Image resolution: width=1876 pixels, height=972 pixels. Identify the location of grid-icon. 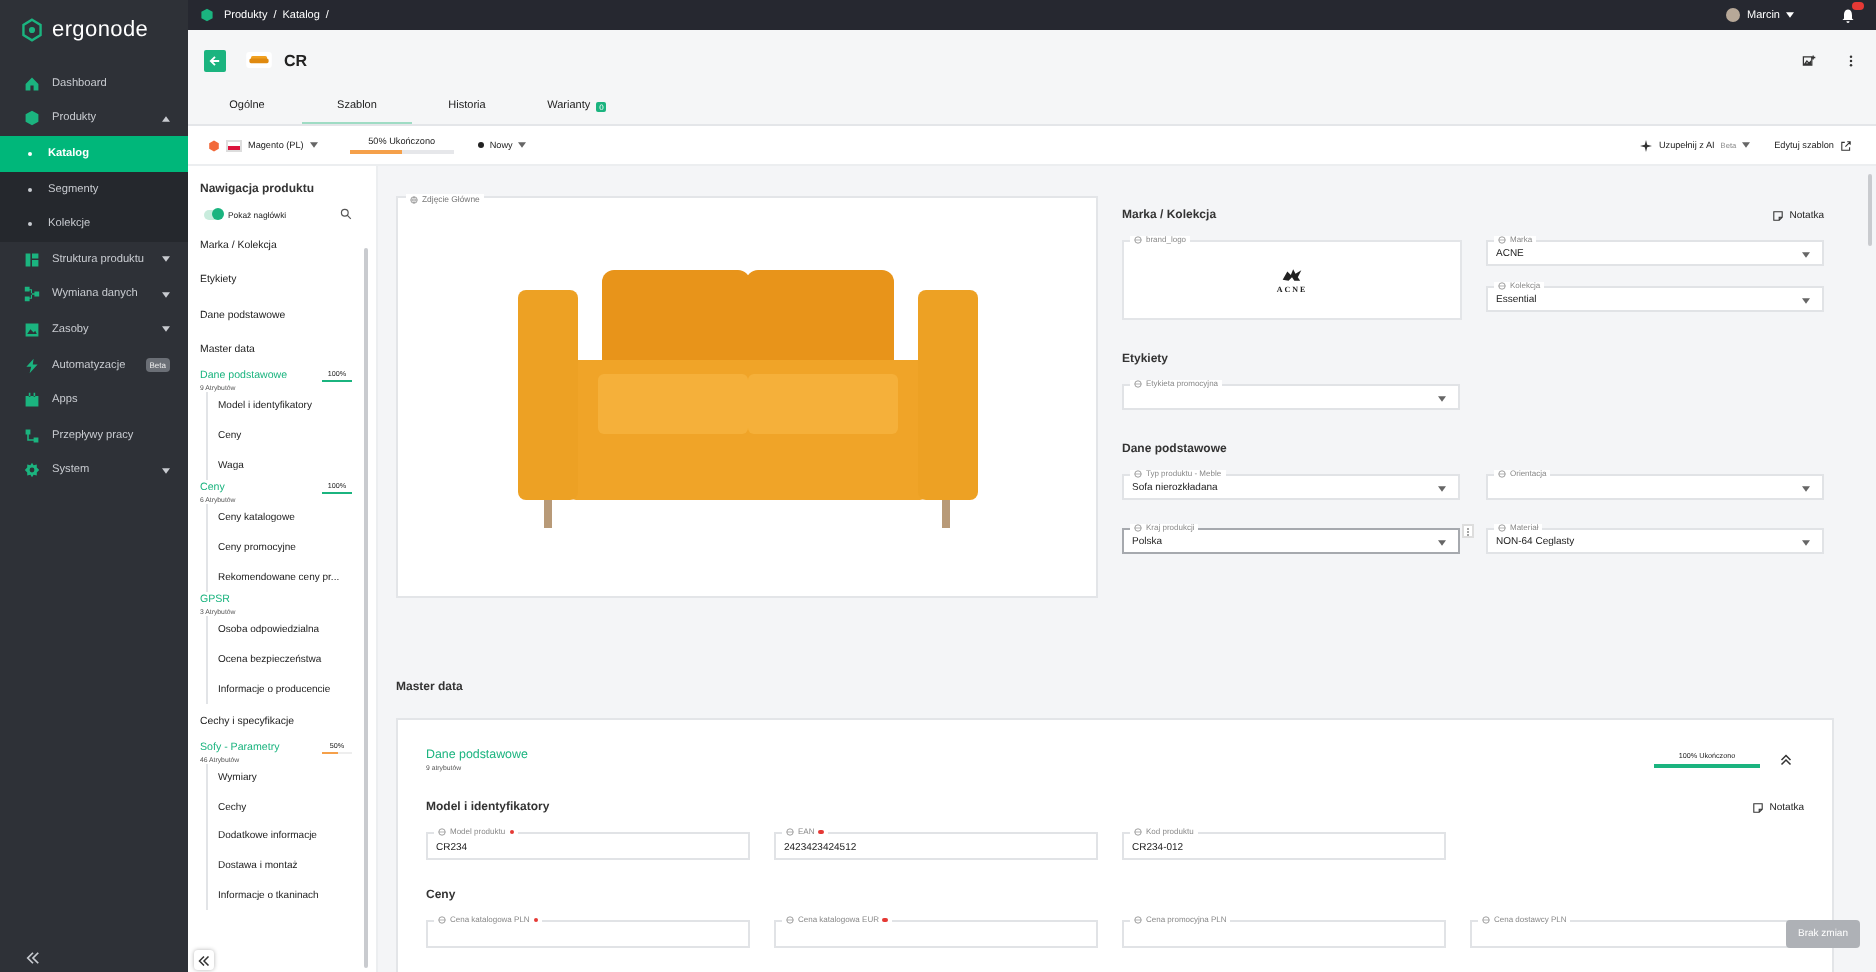
(32, 259).